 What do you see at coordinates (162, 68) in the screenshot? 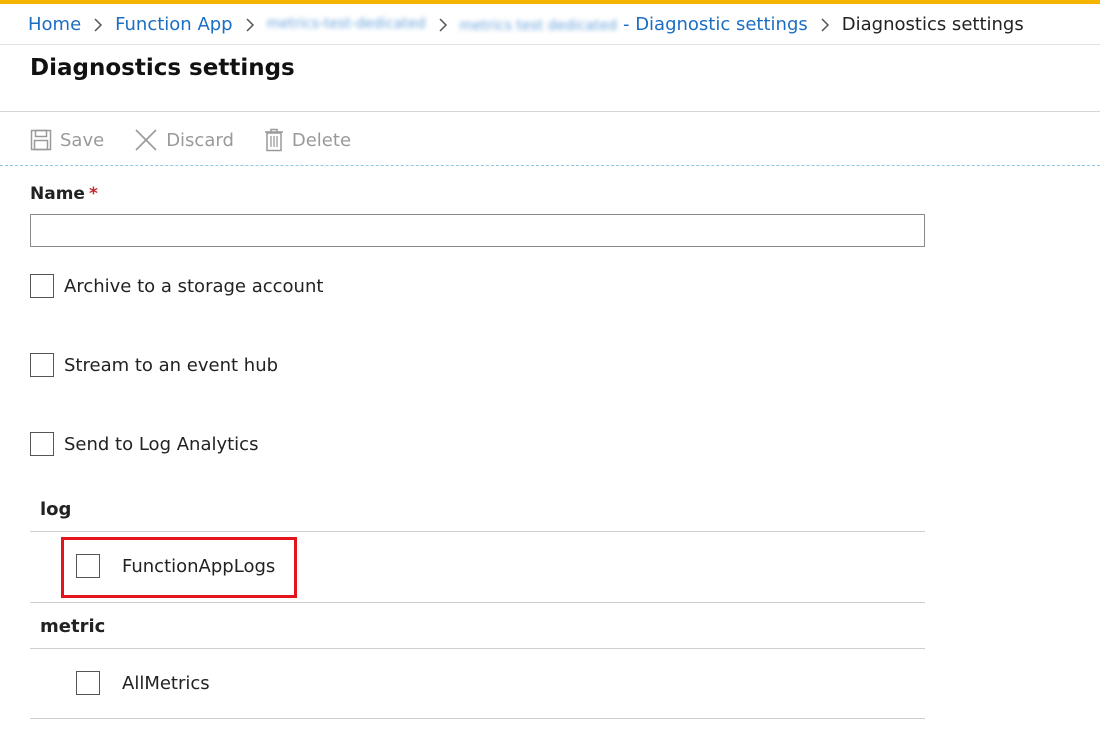
I see `page-title: Diagnostics settings` at bounding box center [162, 68].